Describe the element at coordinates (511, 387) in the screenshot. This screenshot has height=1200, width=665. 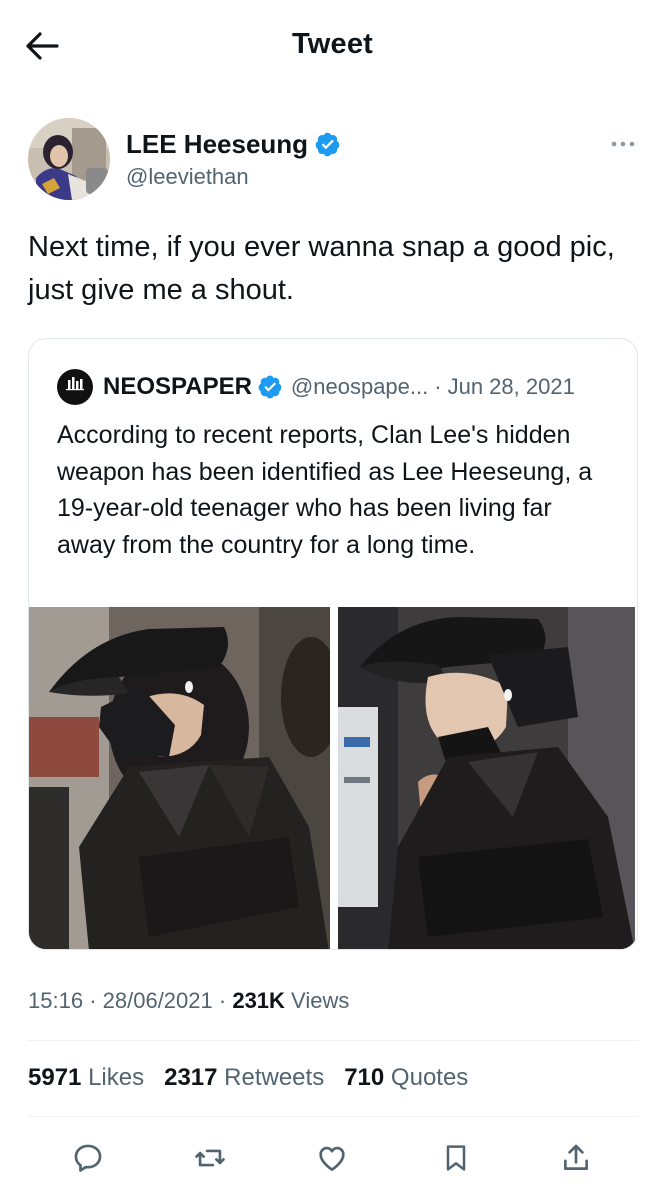
I see `quoted-tweet-date: Jun 28, 2021` at that location.